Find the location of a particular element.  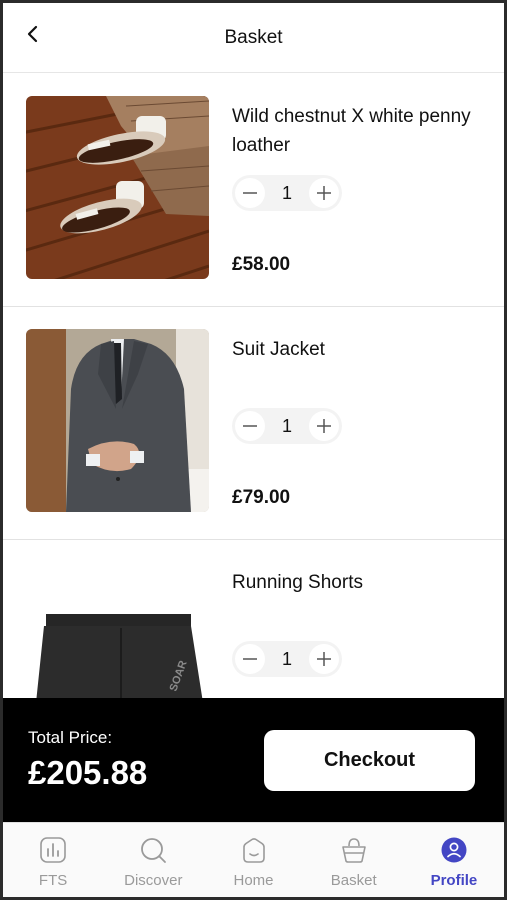

bottom-tab-bar: FTS Discover Home Basket Profile is located at coordinates (253, 859).